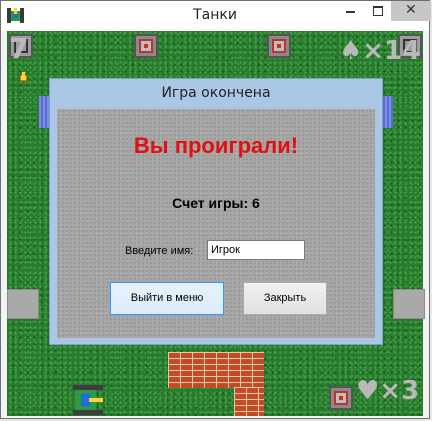 The image size is (432, 421). I want to click on close-dialog-button: Закрыть, so click(285, 298).